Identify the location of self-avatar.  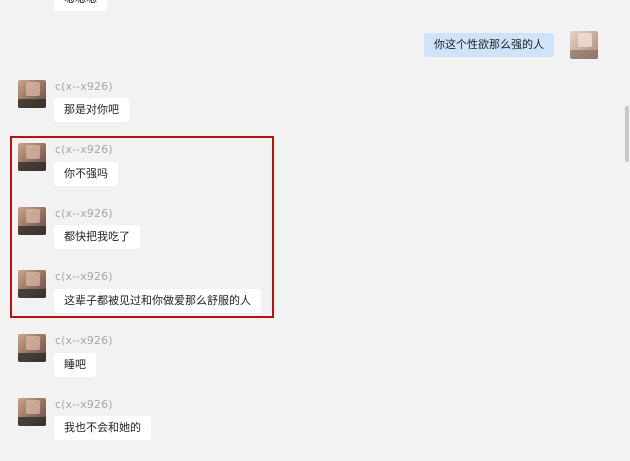
(584, 45).